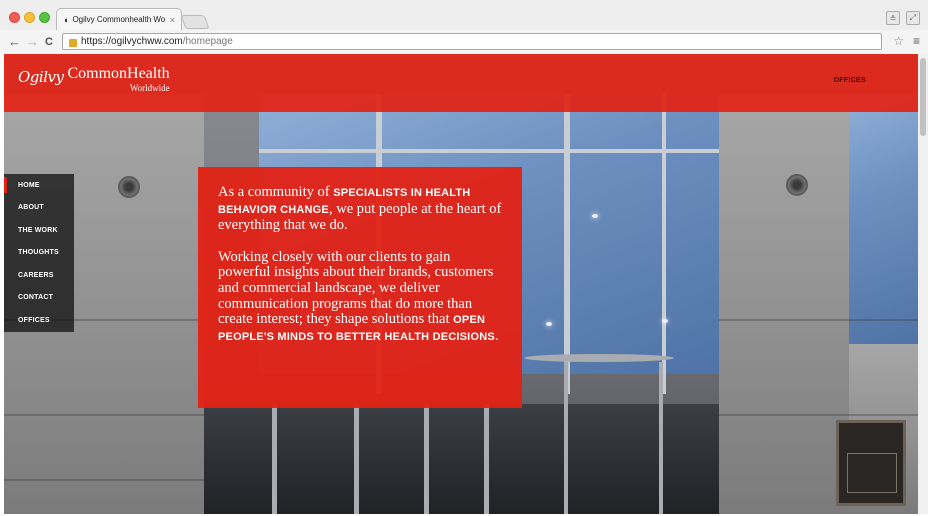 This screenshot has width=928, height=516. Describe the element at coordinates (461, 83) in the screenshot. I see `site-header: Ogilvy CommonHealth Worldwide OFFICES` at that location.